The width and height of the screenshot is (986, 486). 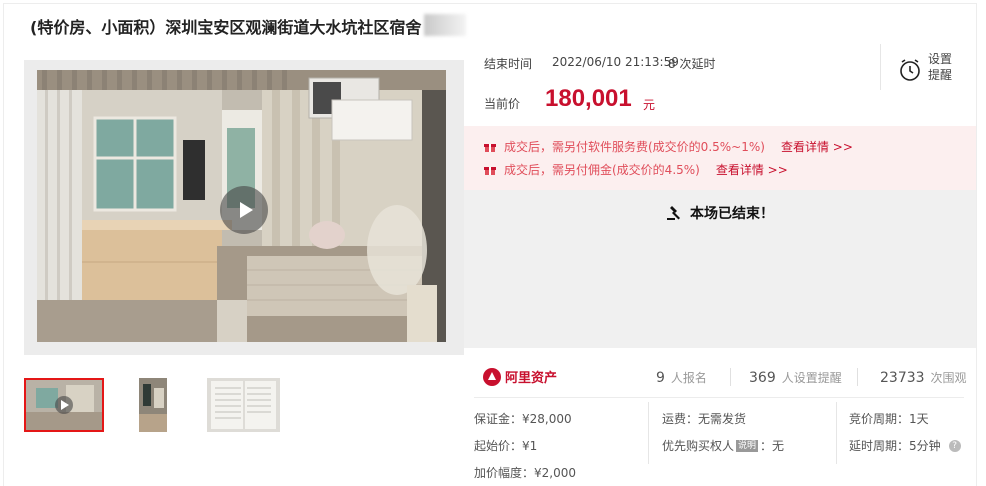 I want to click on deposit: 保证金：¥28,000, so click(x=523, y=419).